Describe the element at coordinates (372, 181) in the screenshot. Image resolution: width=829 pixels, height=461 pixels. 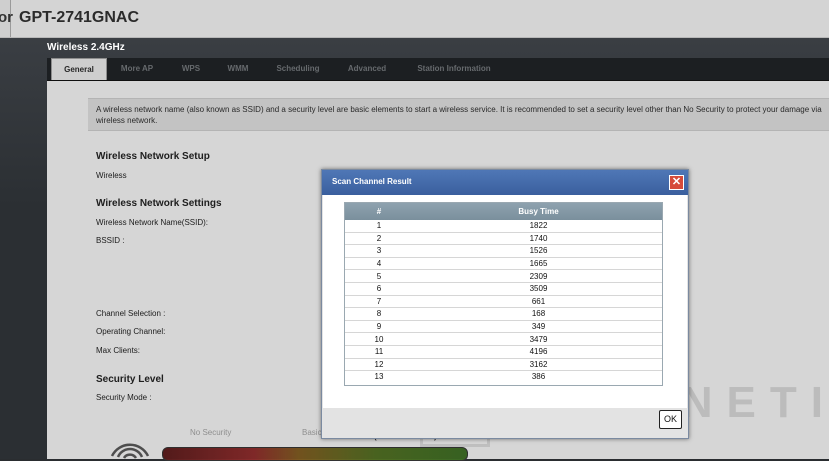
I see `dialog-title: Scan Channel Result` at that location.